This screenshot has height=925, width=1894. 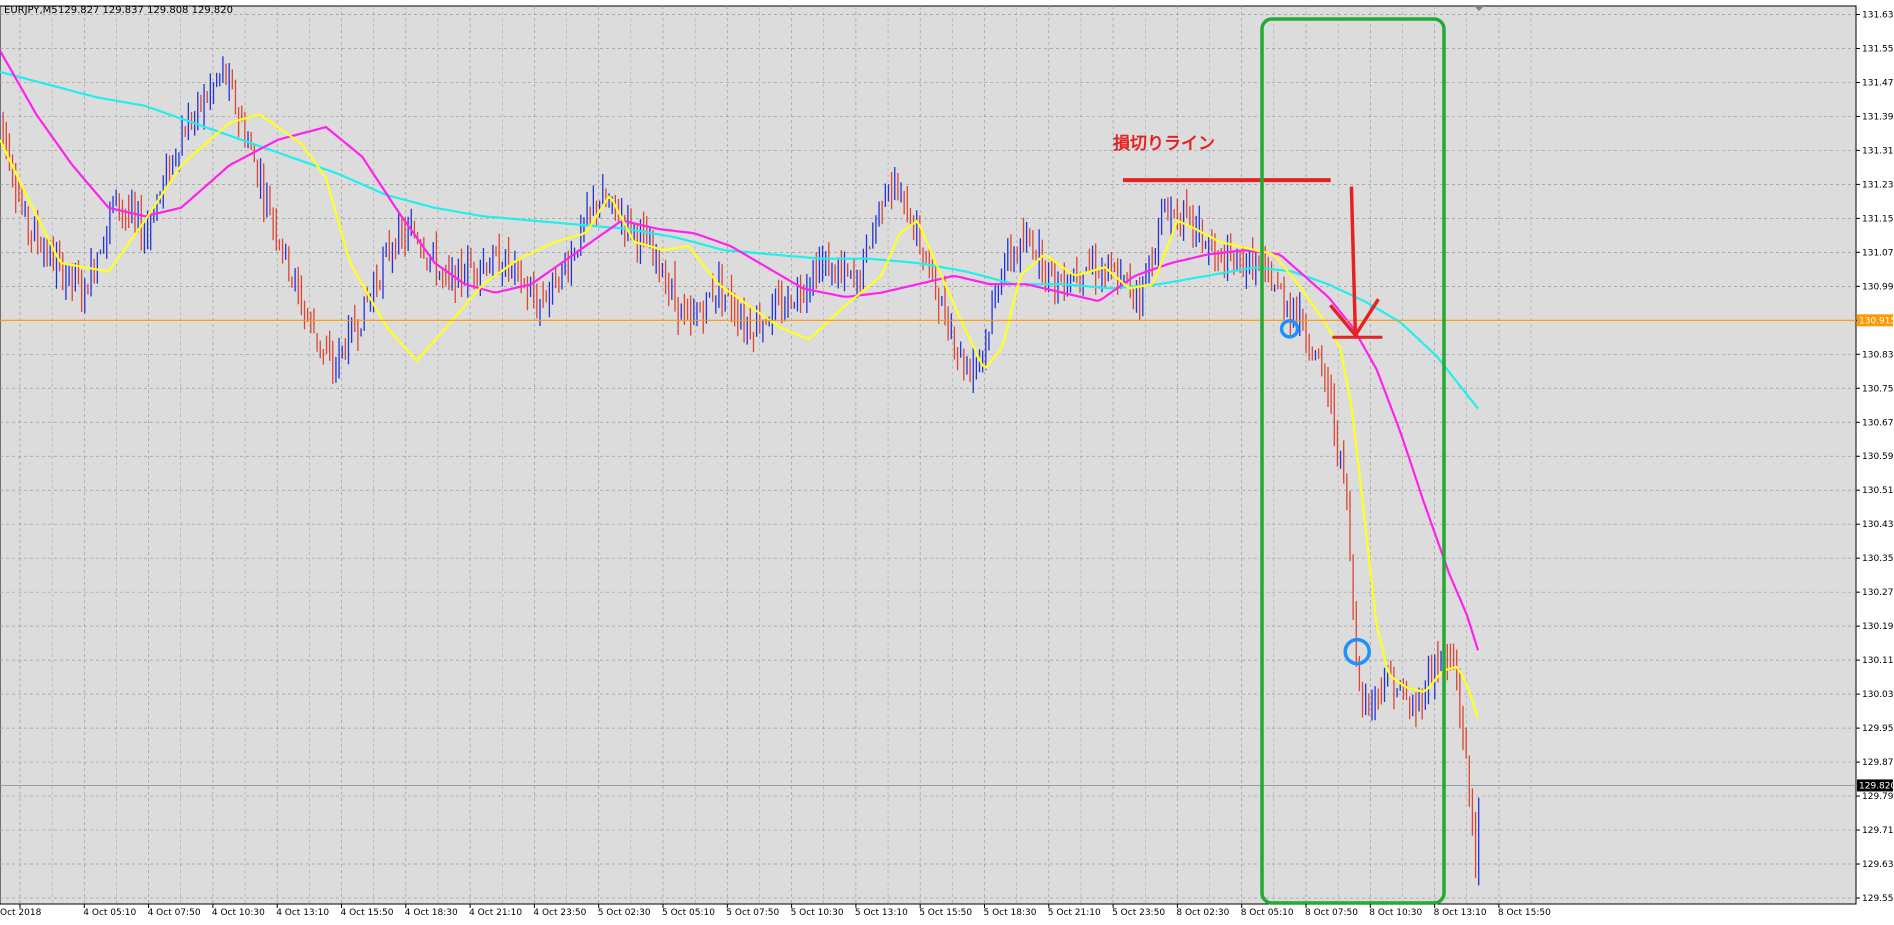 I want to click on y-tick-label: 131.235, so click(x=1878, y=185).